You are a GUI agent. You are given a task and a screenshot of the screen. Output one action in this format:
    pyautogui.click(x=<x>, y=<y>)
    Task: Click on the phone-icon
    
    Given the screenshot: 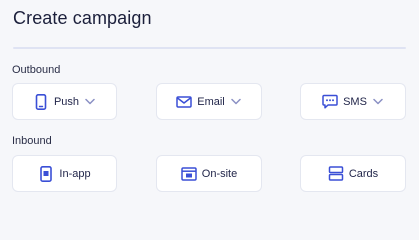 What is the action you would take?
    pyautogui.click(x=41, y=101)
    